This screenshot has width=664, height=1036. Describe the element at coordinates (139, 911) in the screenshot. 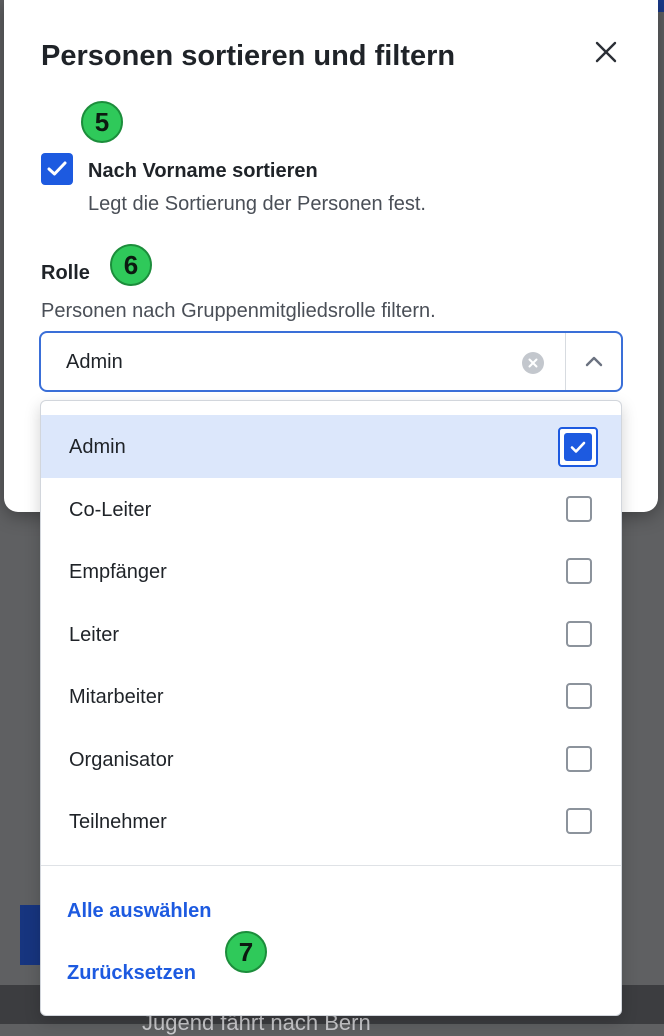

I see `select-all-link: Alle auswählen` at that location.